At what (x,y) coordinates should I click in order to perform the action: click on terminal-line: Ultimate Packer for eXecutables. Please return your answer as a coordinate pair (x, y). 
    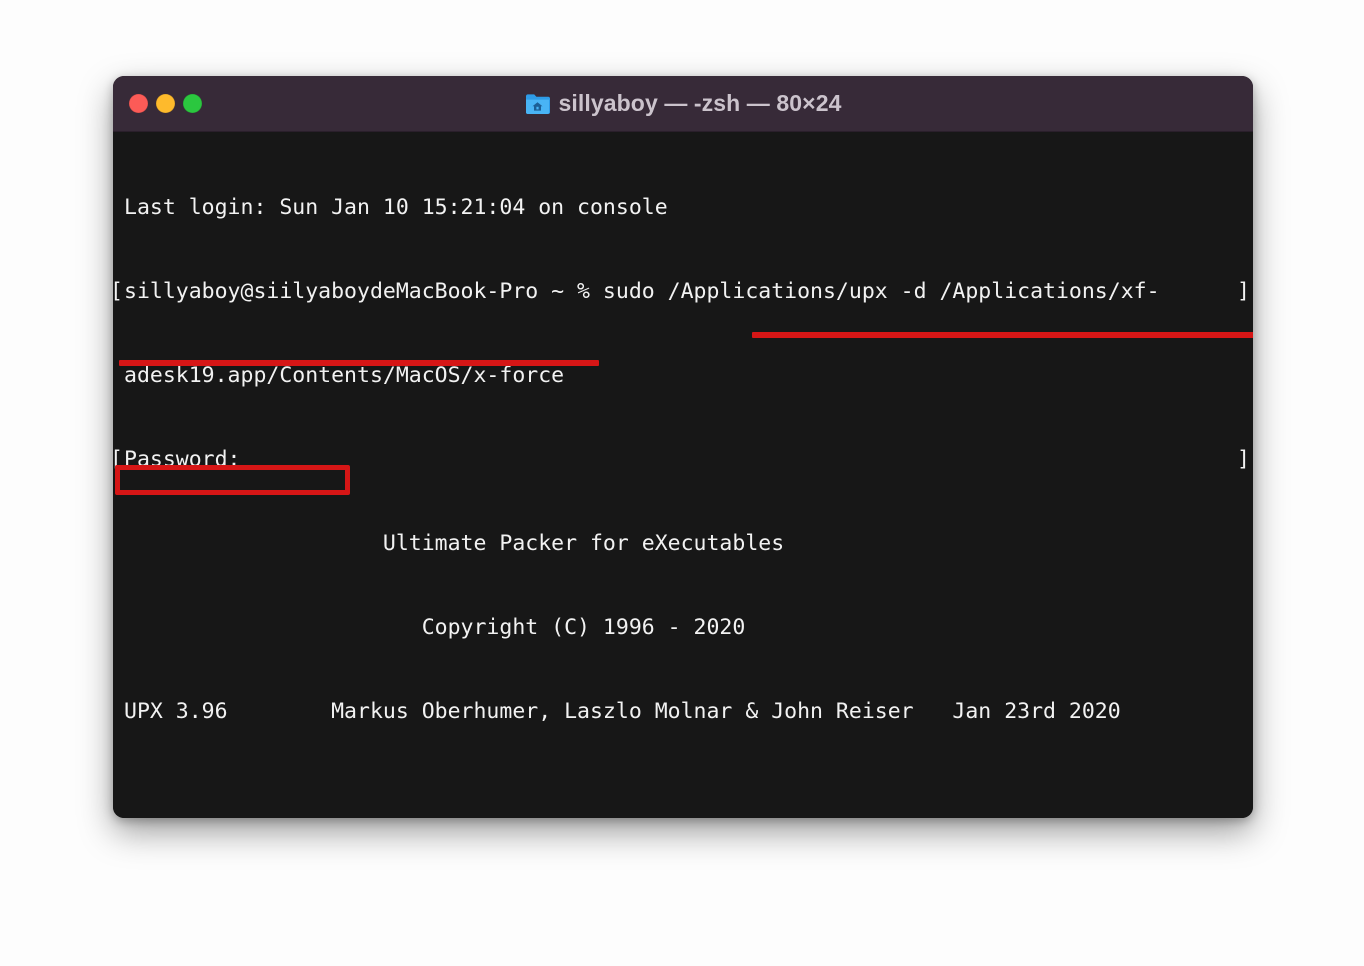
    Looking at the image, I should click on (454, 543).